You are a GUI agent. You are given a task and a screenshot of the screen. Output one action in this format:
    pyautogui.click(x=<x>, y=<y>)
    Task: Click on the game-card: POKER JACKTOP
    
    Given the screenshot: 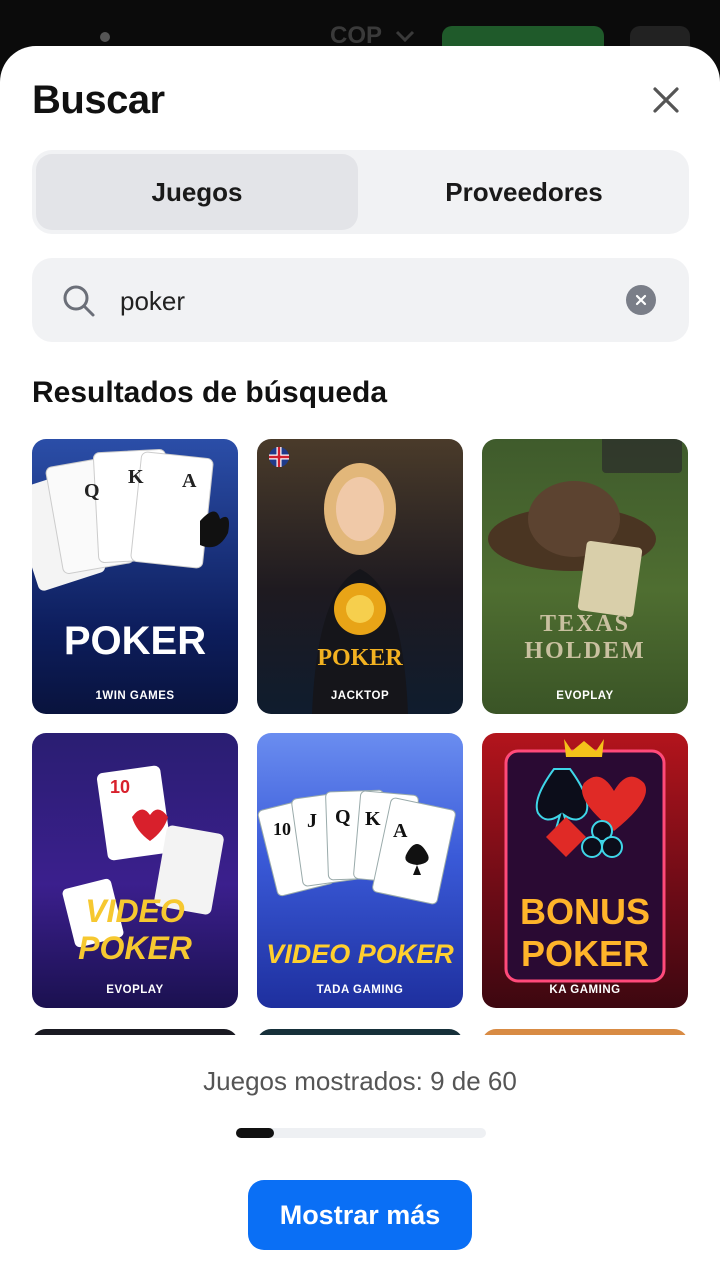 What is the action you would take?
    pyautogui.click(x=360, y=576)
    